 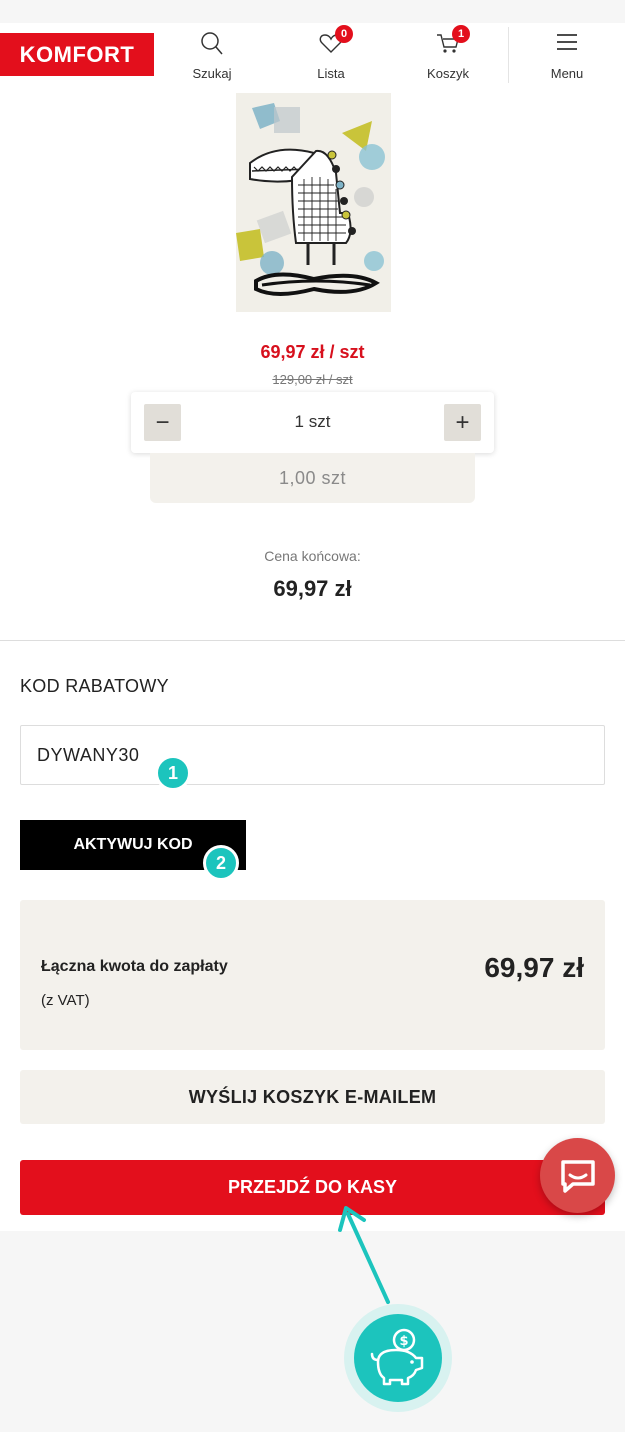 What do you see at coordinates (312, 478) in the screenshot?
I see `quantity-total: 1,00 szt` at bounding box center [312, 478].